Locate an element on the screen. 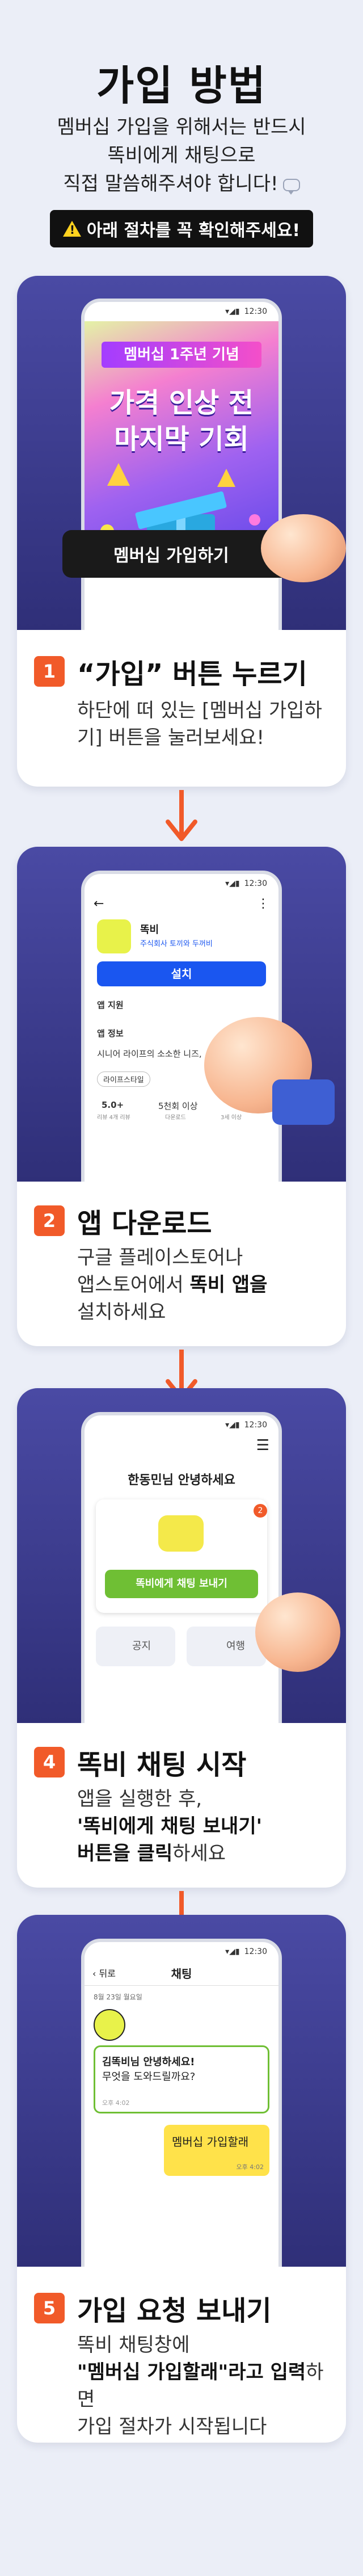  banner-tag: 멤버십 1주년 기념 is located at coordinates (181, 355).